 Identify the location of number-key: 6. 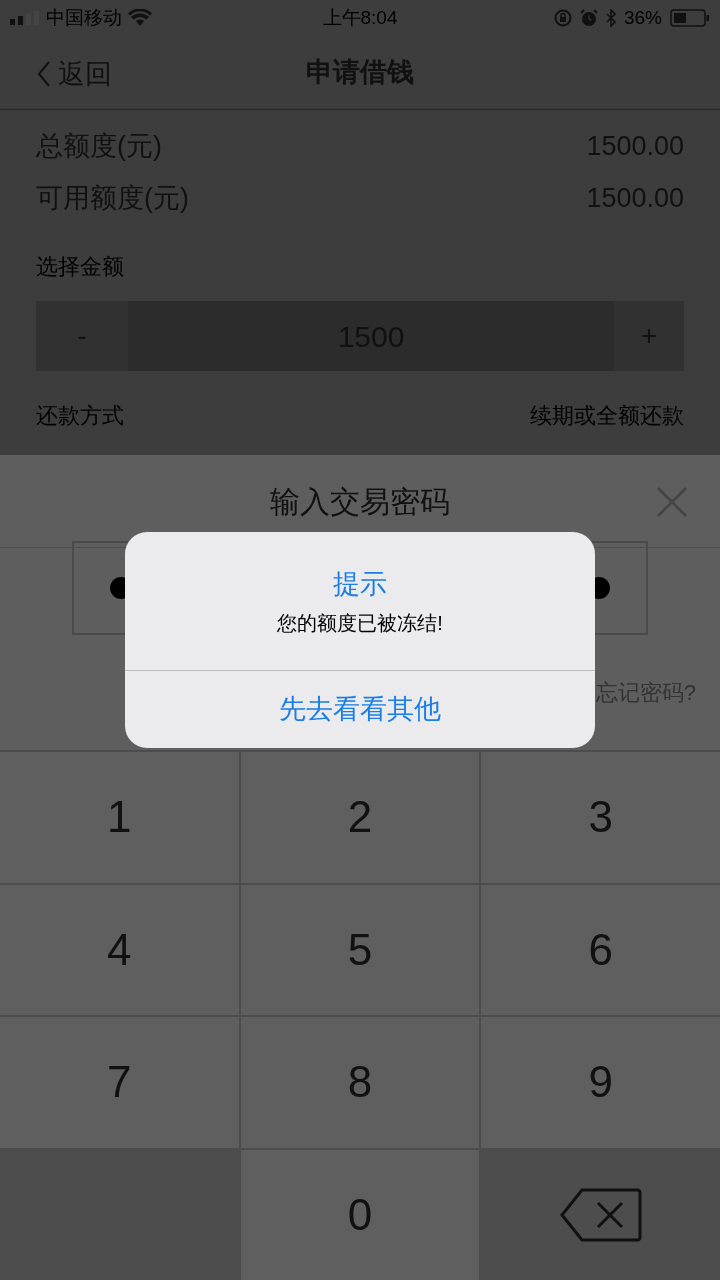
(600, 949).